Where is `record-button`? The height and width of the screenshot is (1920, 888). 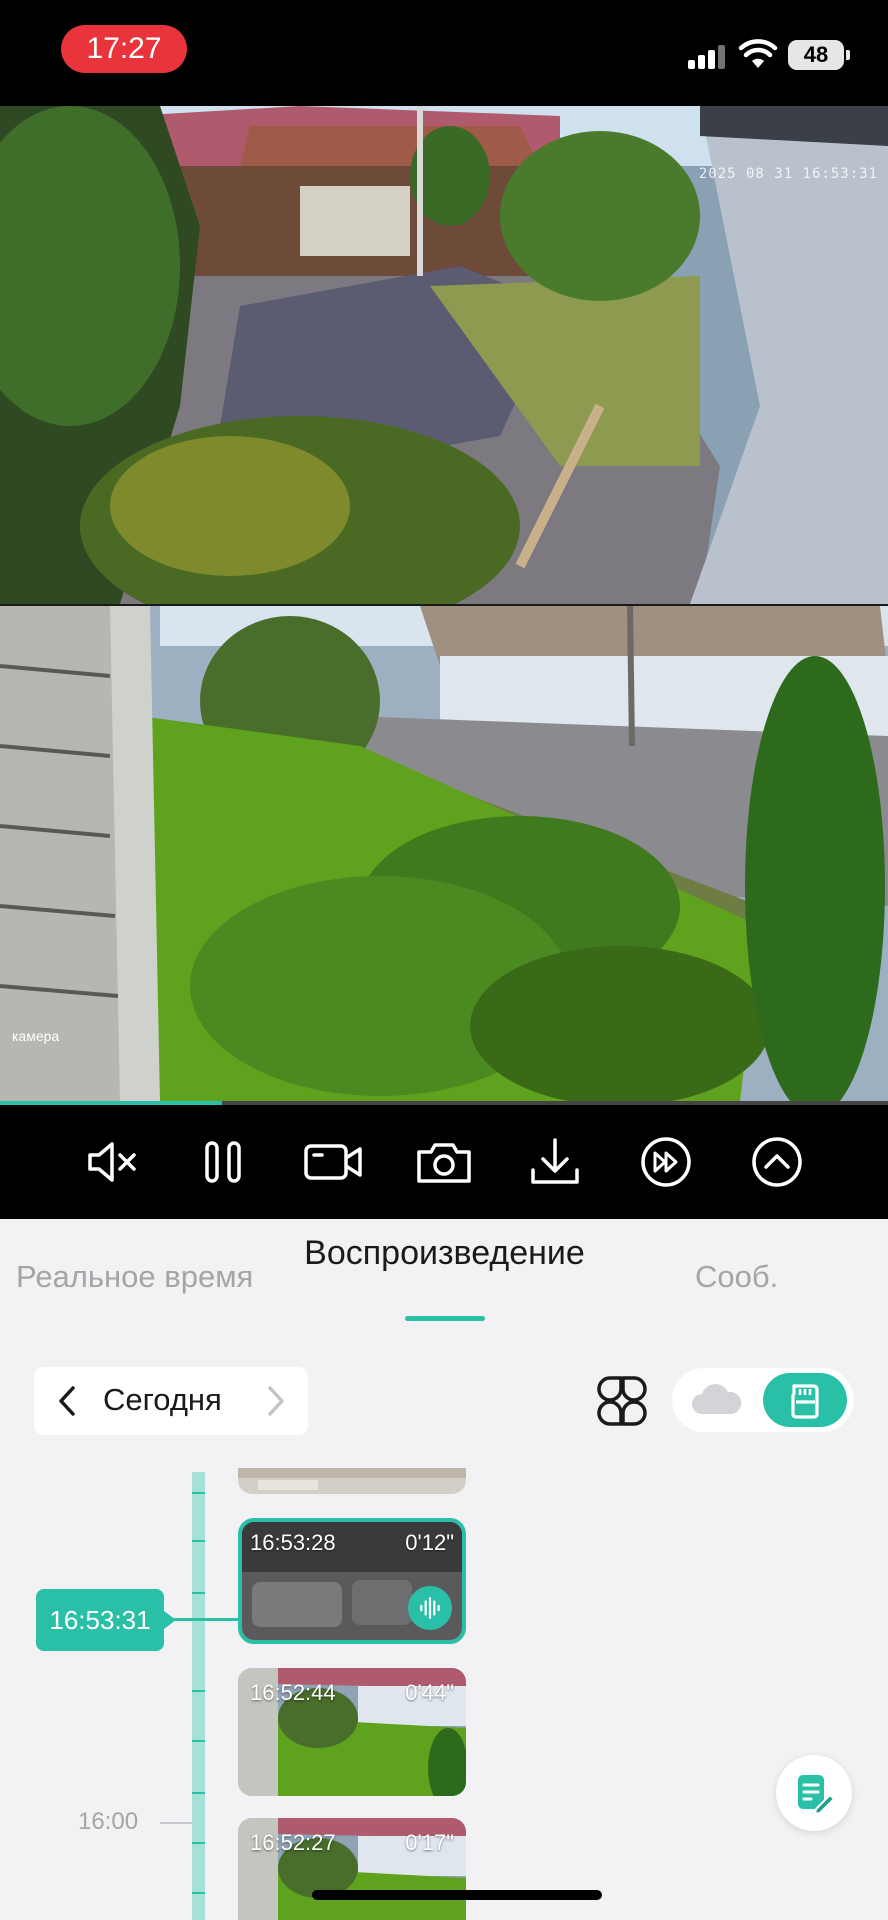
record-button is located at coordinates (333, 1162).